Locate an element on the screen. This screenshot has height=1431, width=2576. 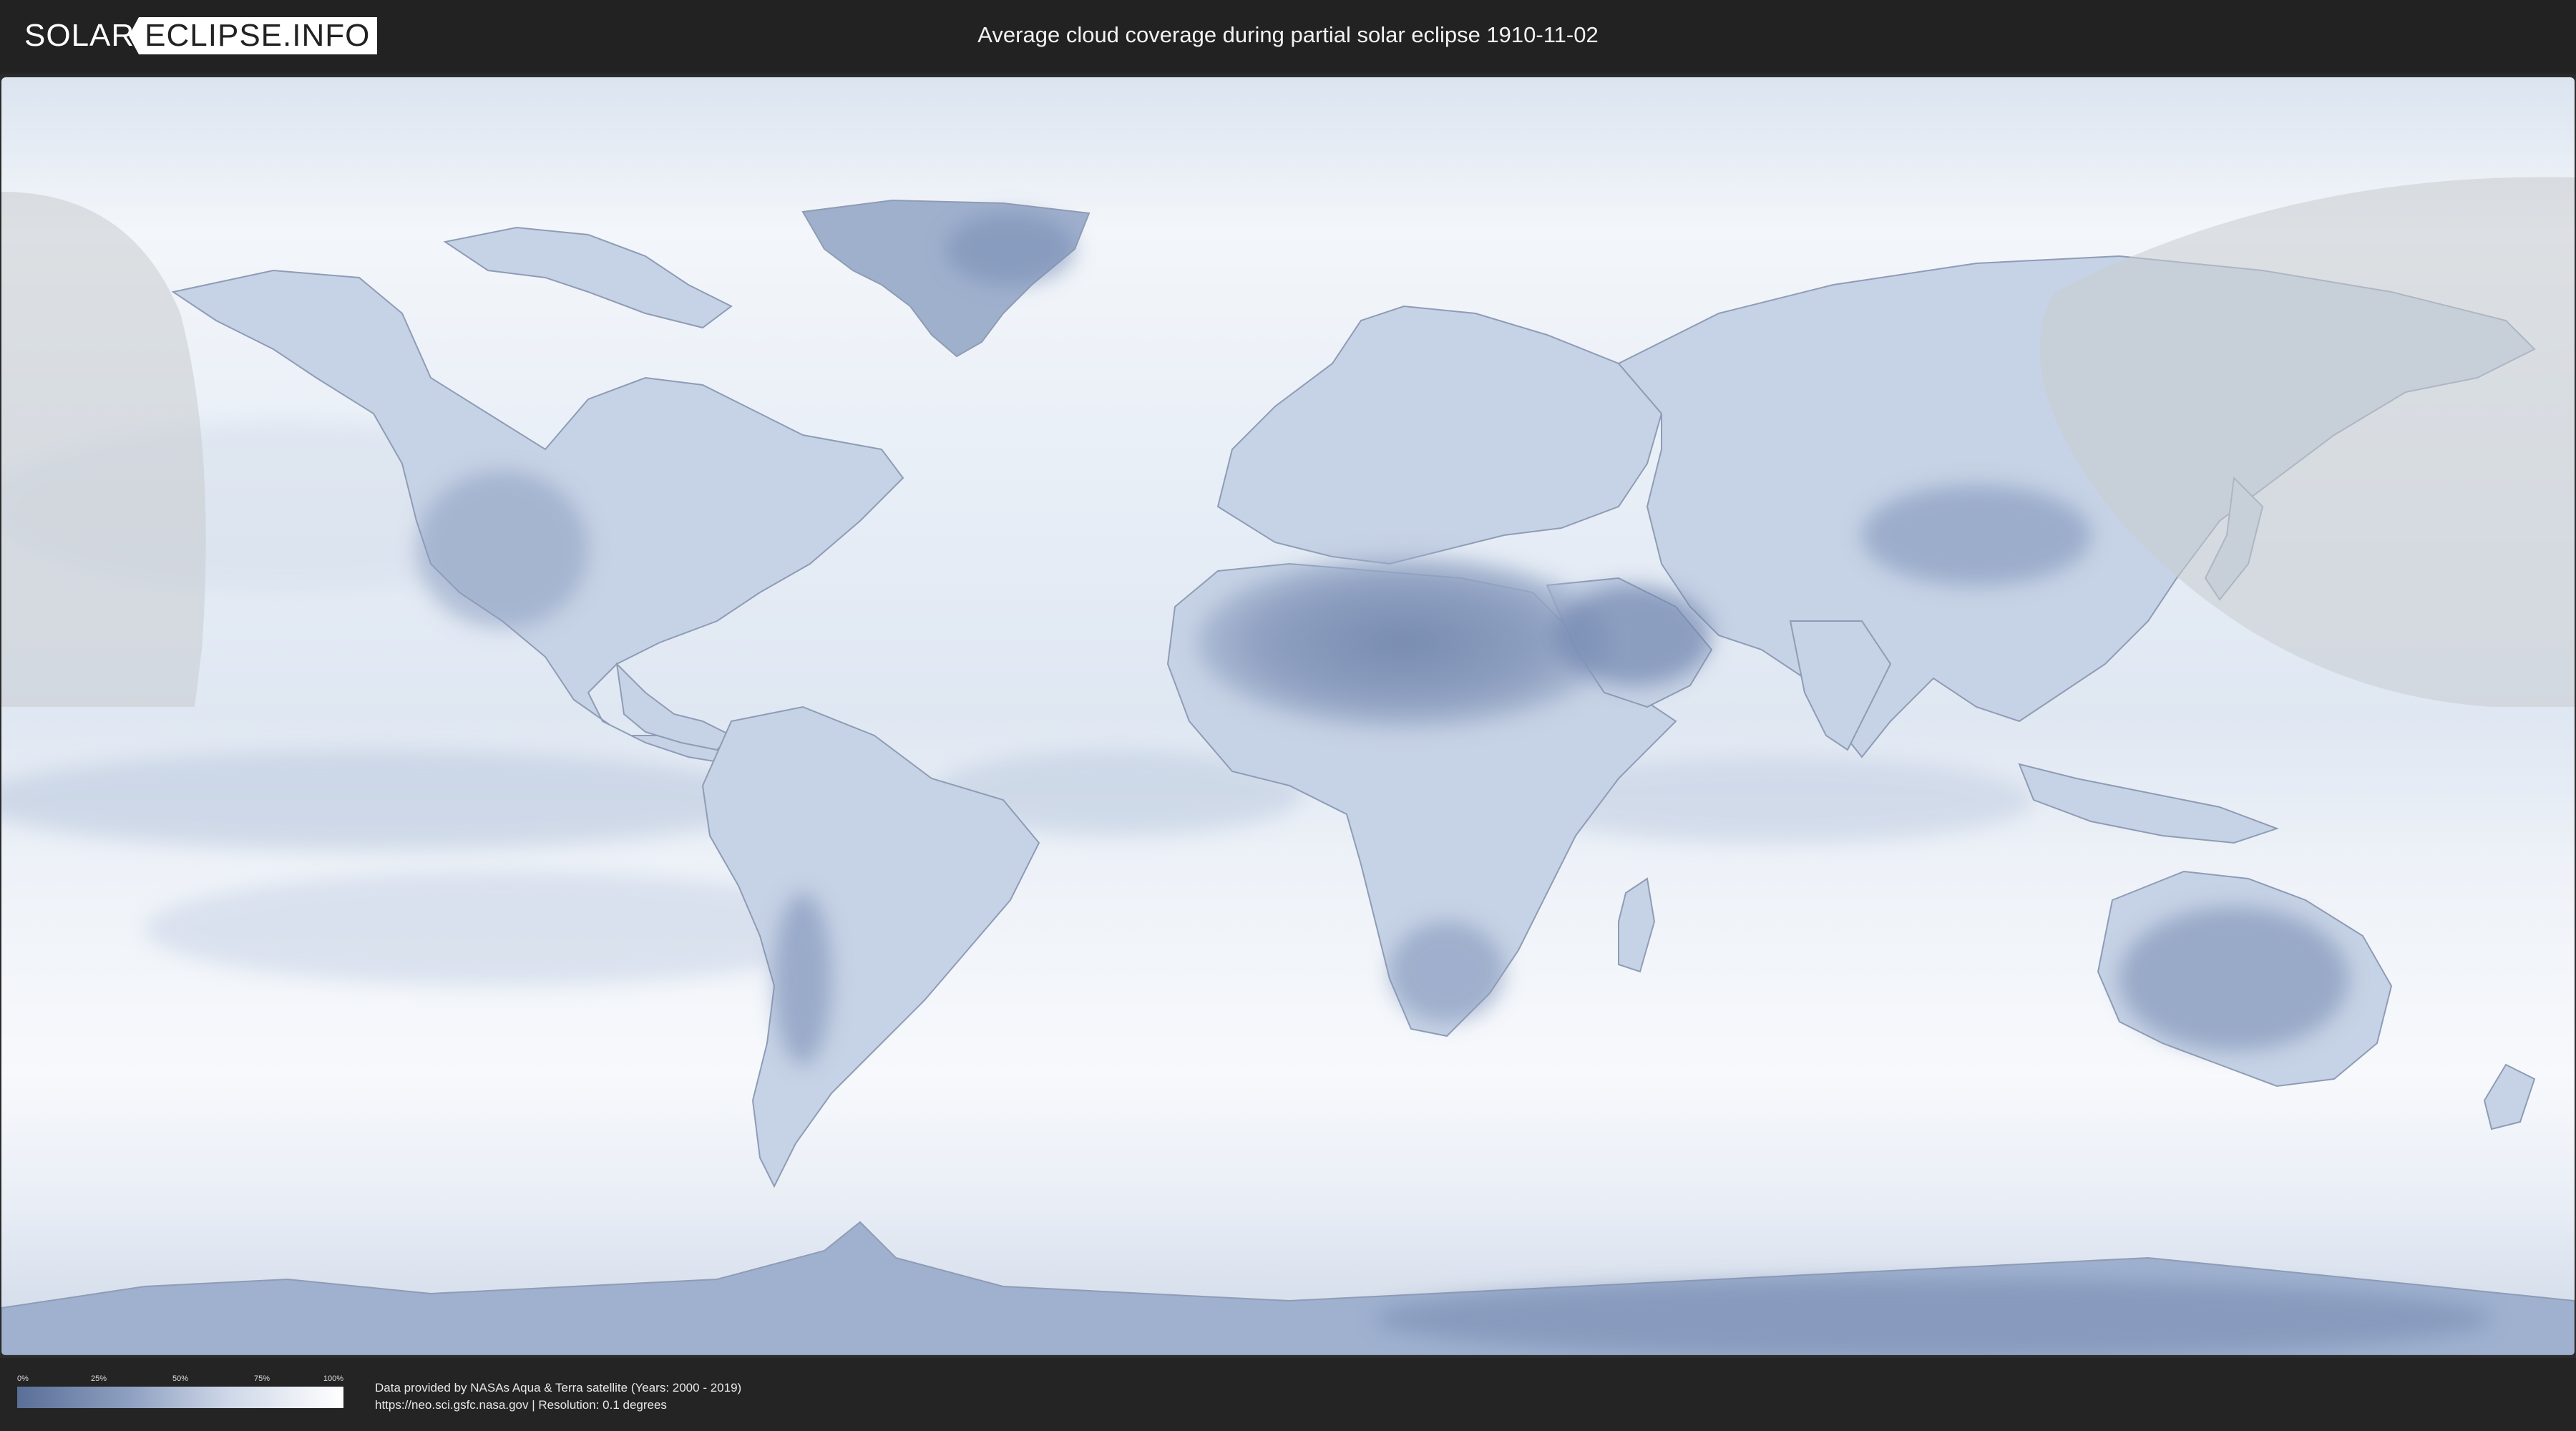
australia-dry is located at coordinates (2233, 979).